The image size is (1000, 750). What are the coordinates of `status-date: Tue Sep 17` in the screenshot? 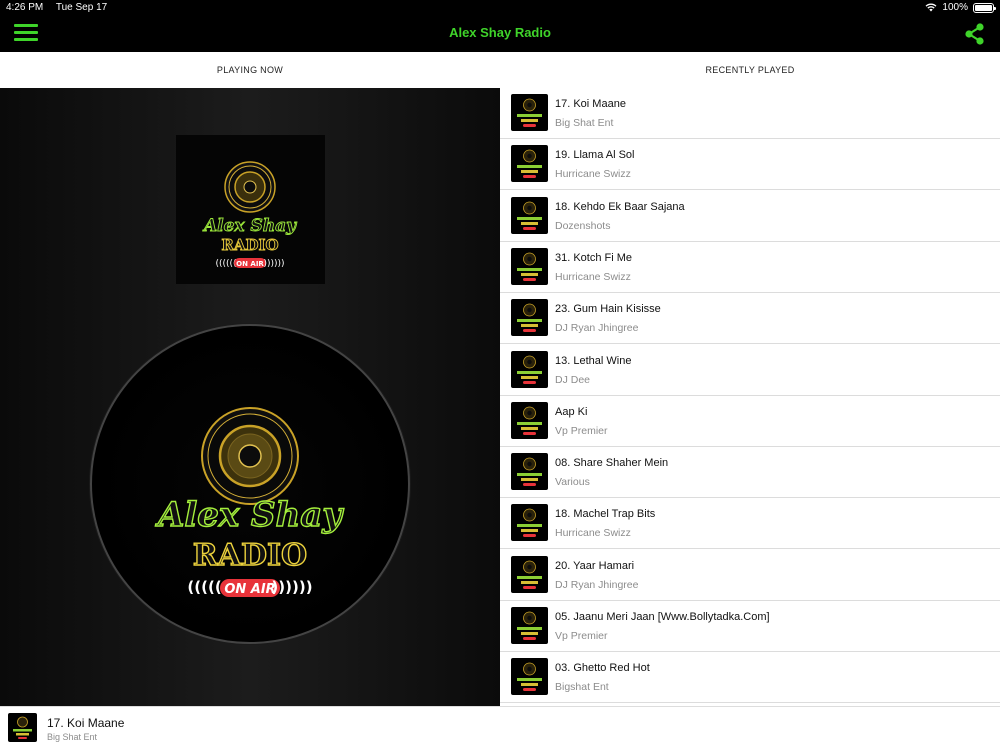 It's located at (81, 7).